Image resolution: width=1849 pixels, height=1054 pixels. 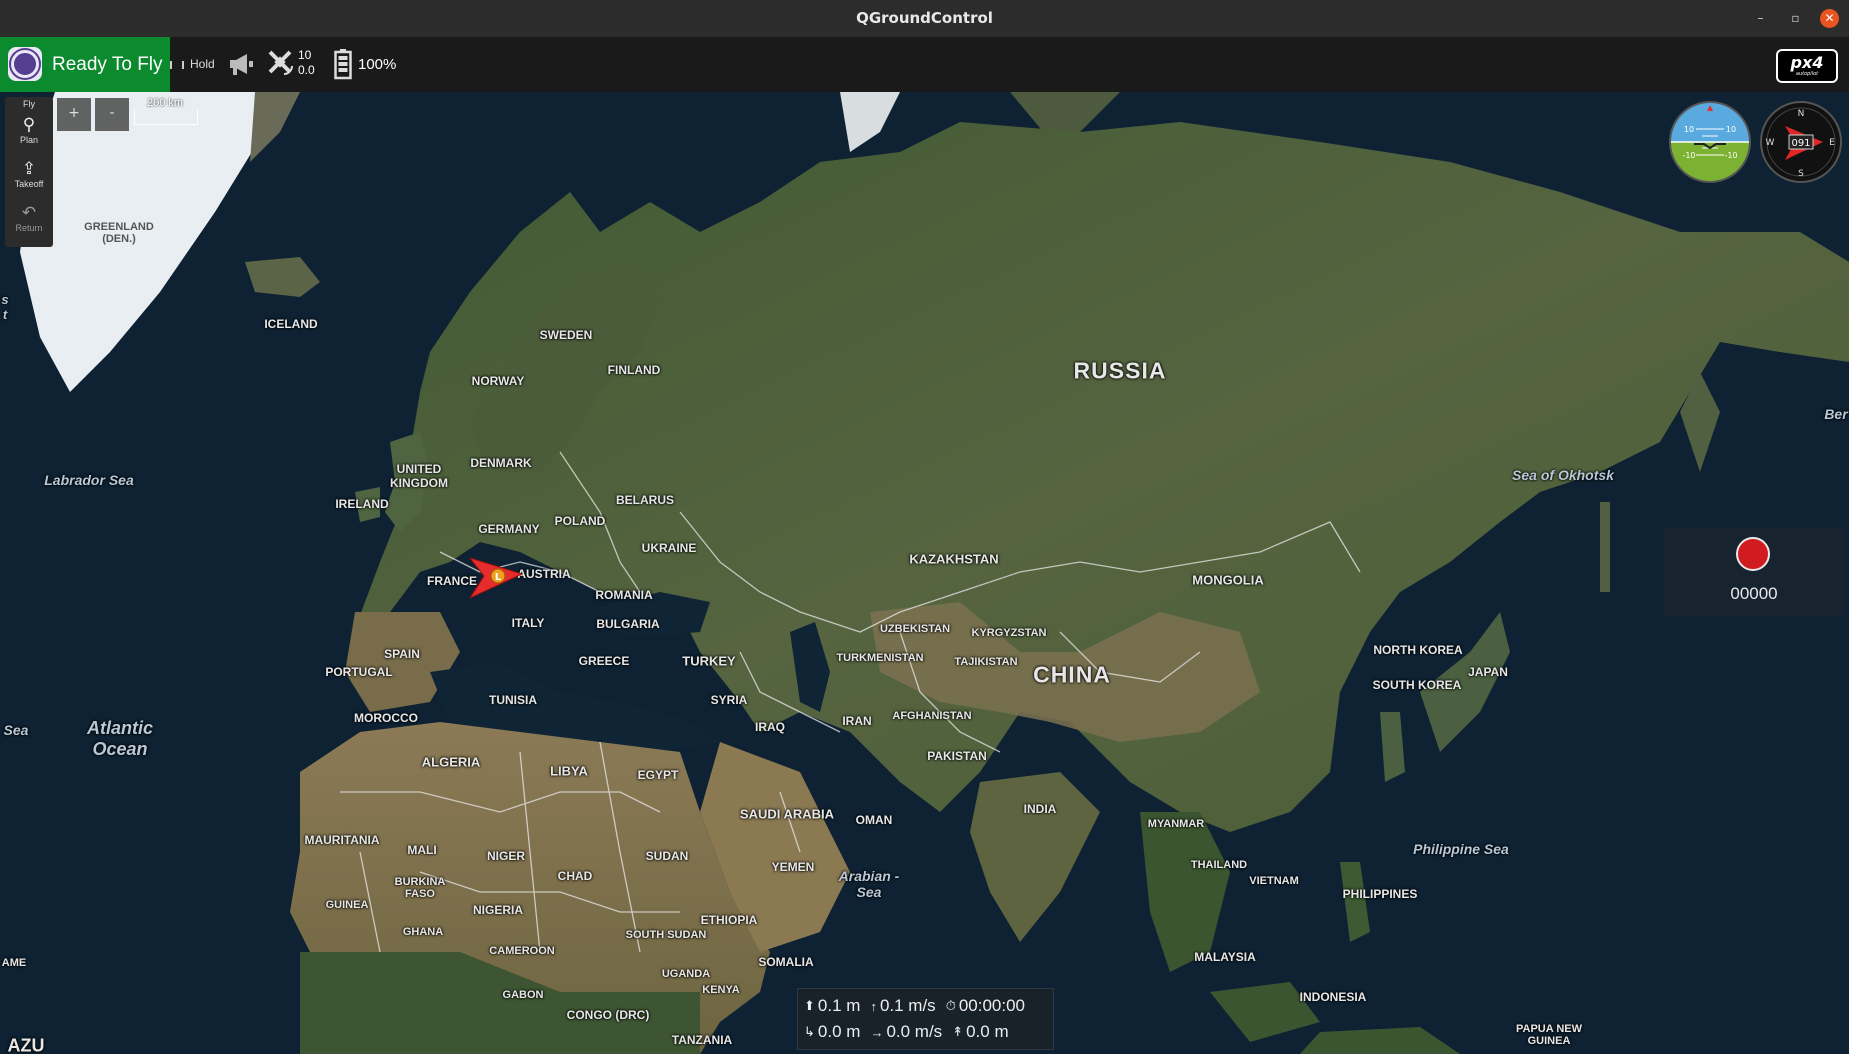 I want to click on map-label-left-edge: s t, so click(x=5, y=307).